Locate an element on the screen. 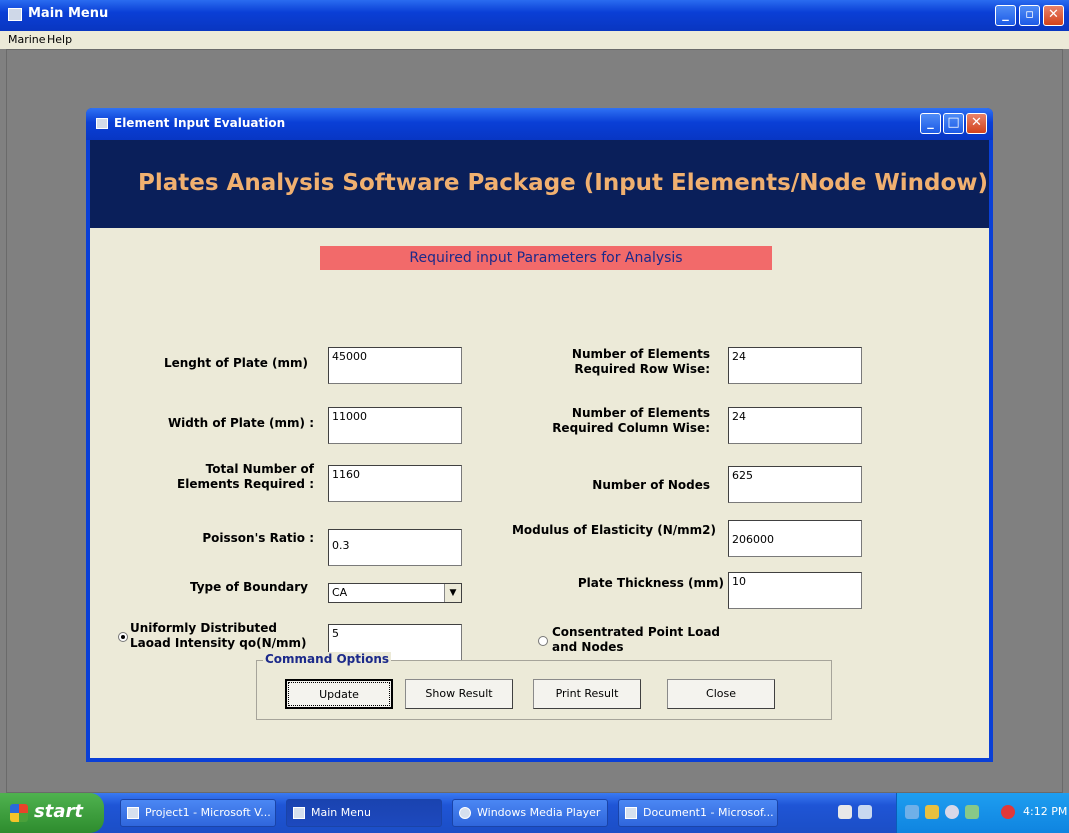 The image size is (1069, 833). nodes-label: Number of Nodes is located at coordinates (651, 485).